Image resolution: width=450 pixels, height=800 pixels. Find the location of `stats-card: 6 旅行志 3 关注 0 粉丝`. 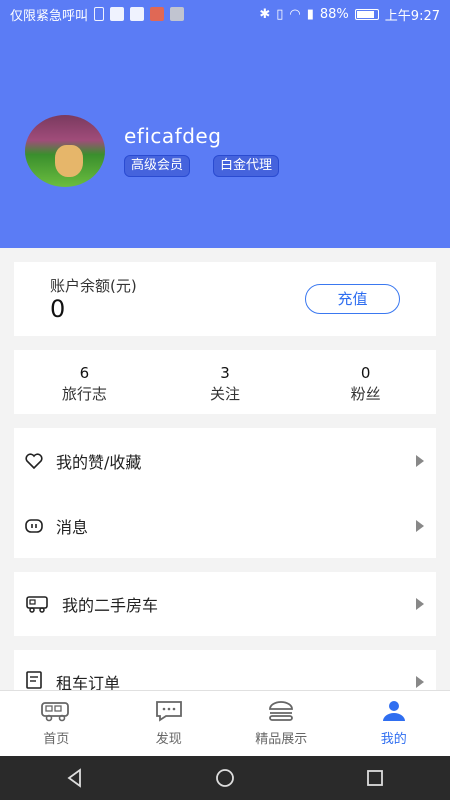

stats-card: 6 旅行志 3 关注 0 粉丝 is located at coordinates (225, 382).